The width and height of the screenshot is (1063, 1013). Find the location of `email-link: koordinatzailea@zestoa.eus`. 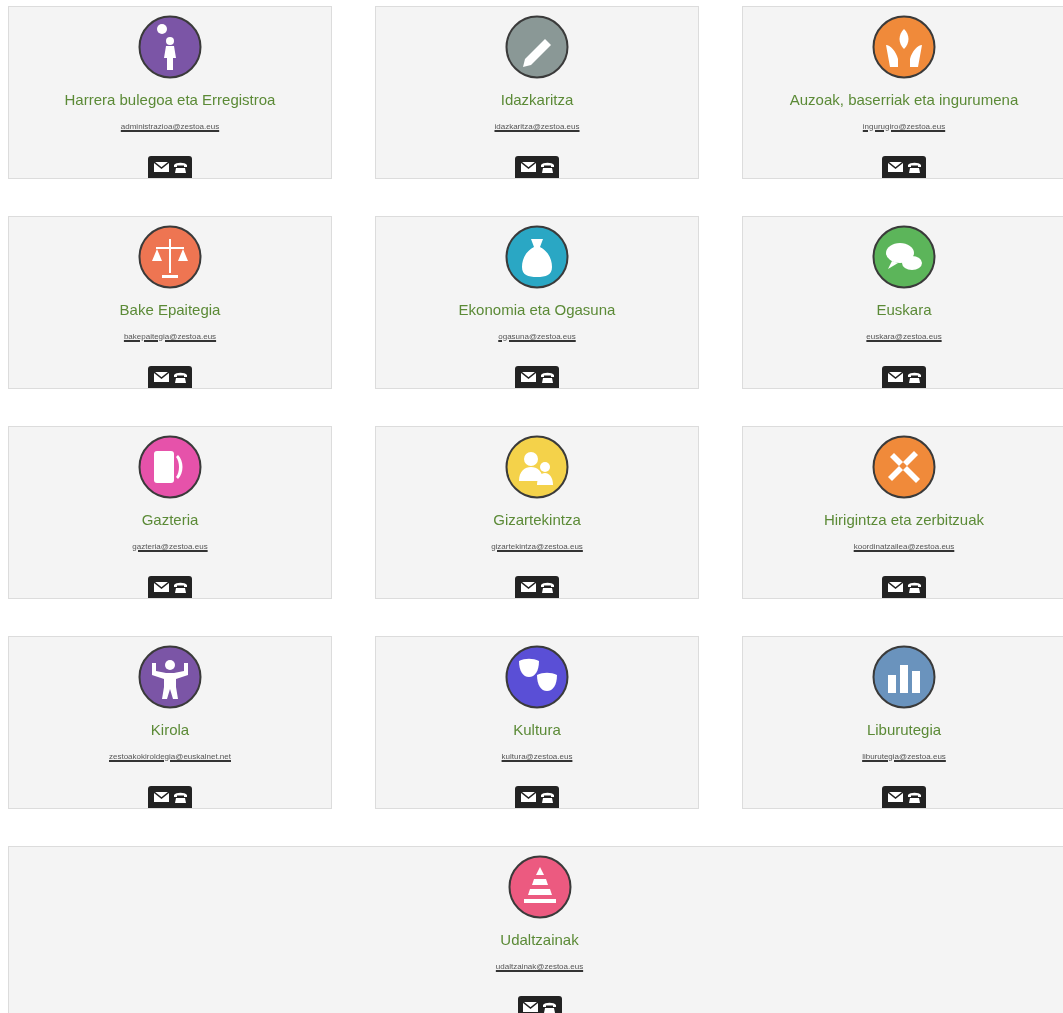

email-link: koordinatzailea@zestoa.eus is located at coordinates (904, 546).